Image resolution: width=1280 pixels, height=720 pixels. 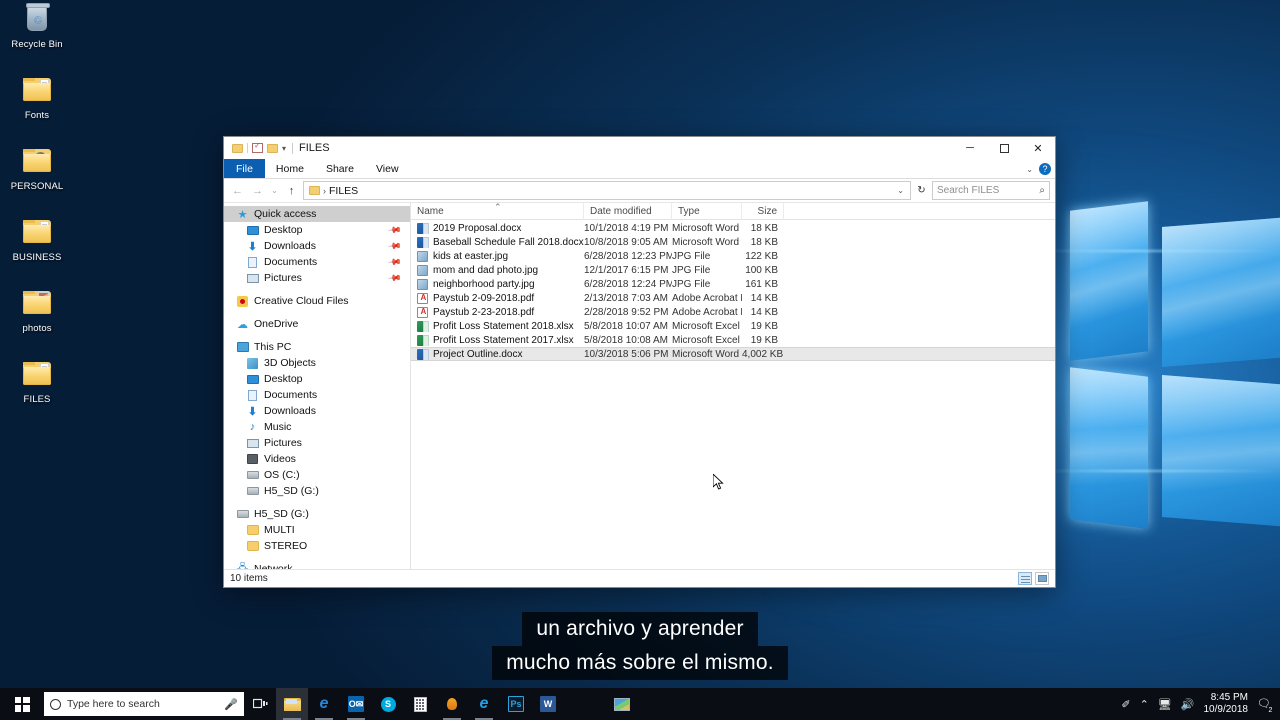 I want to click on window-title-bar: ▾ FILES ─ ✕, so click(x=639, y=148).